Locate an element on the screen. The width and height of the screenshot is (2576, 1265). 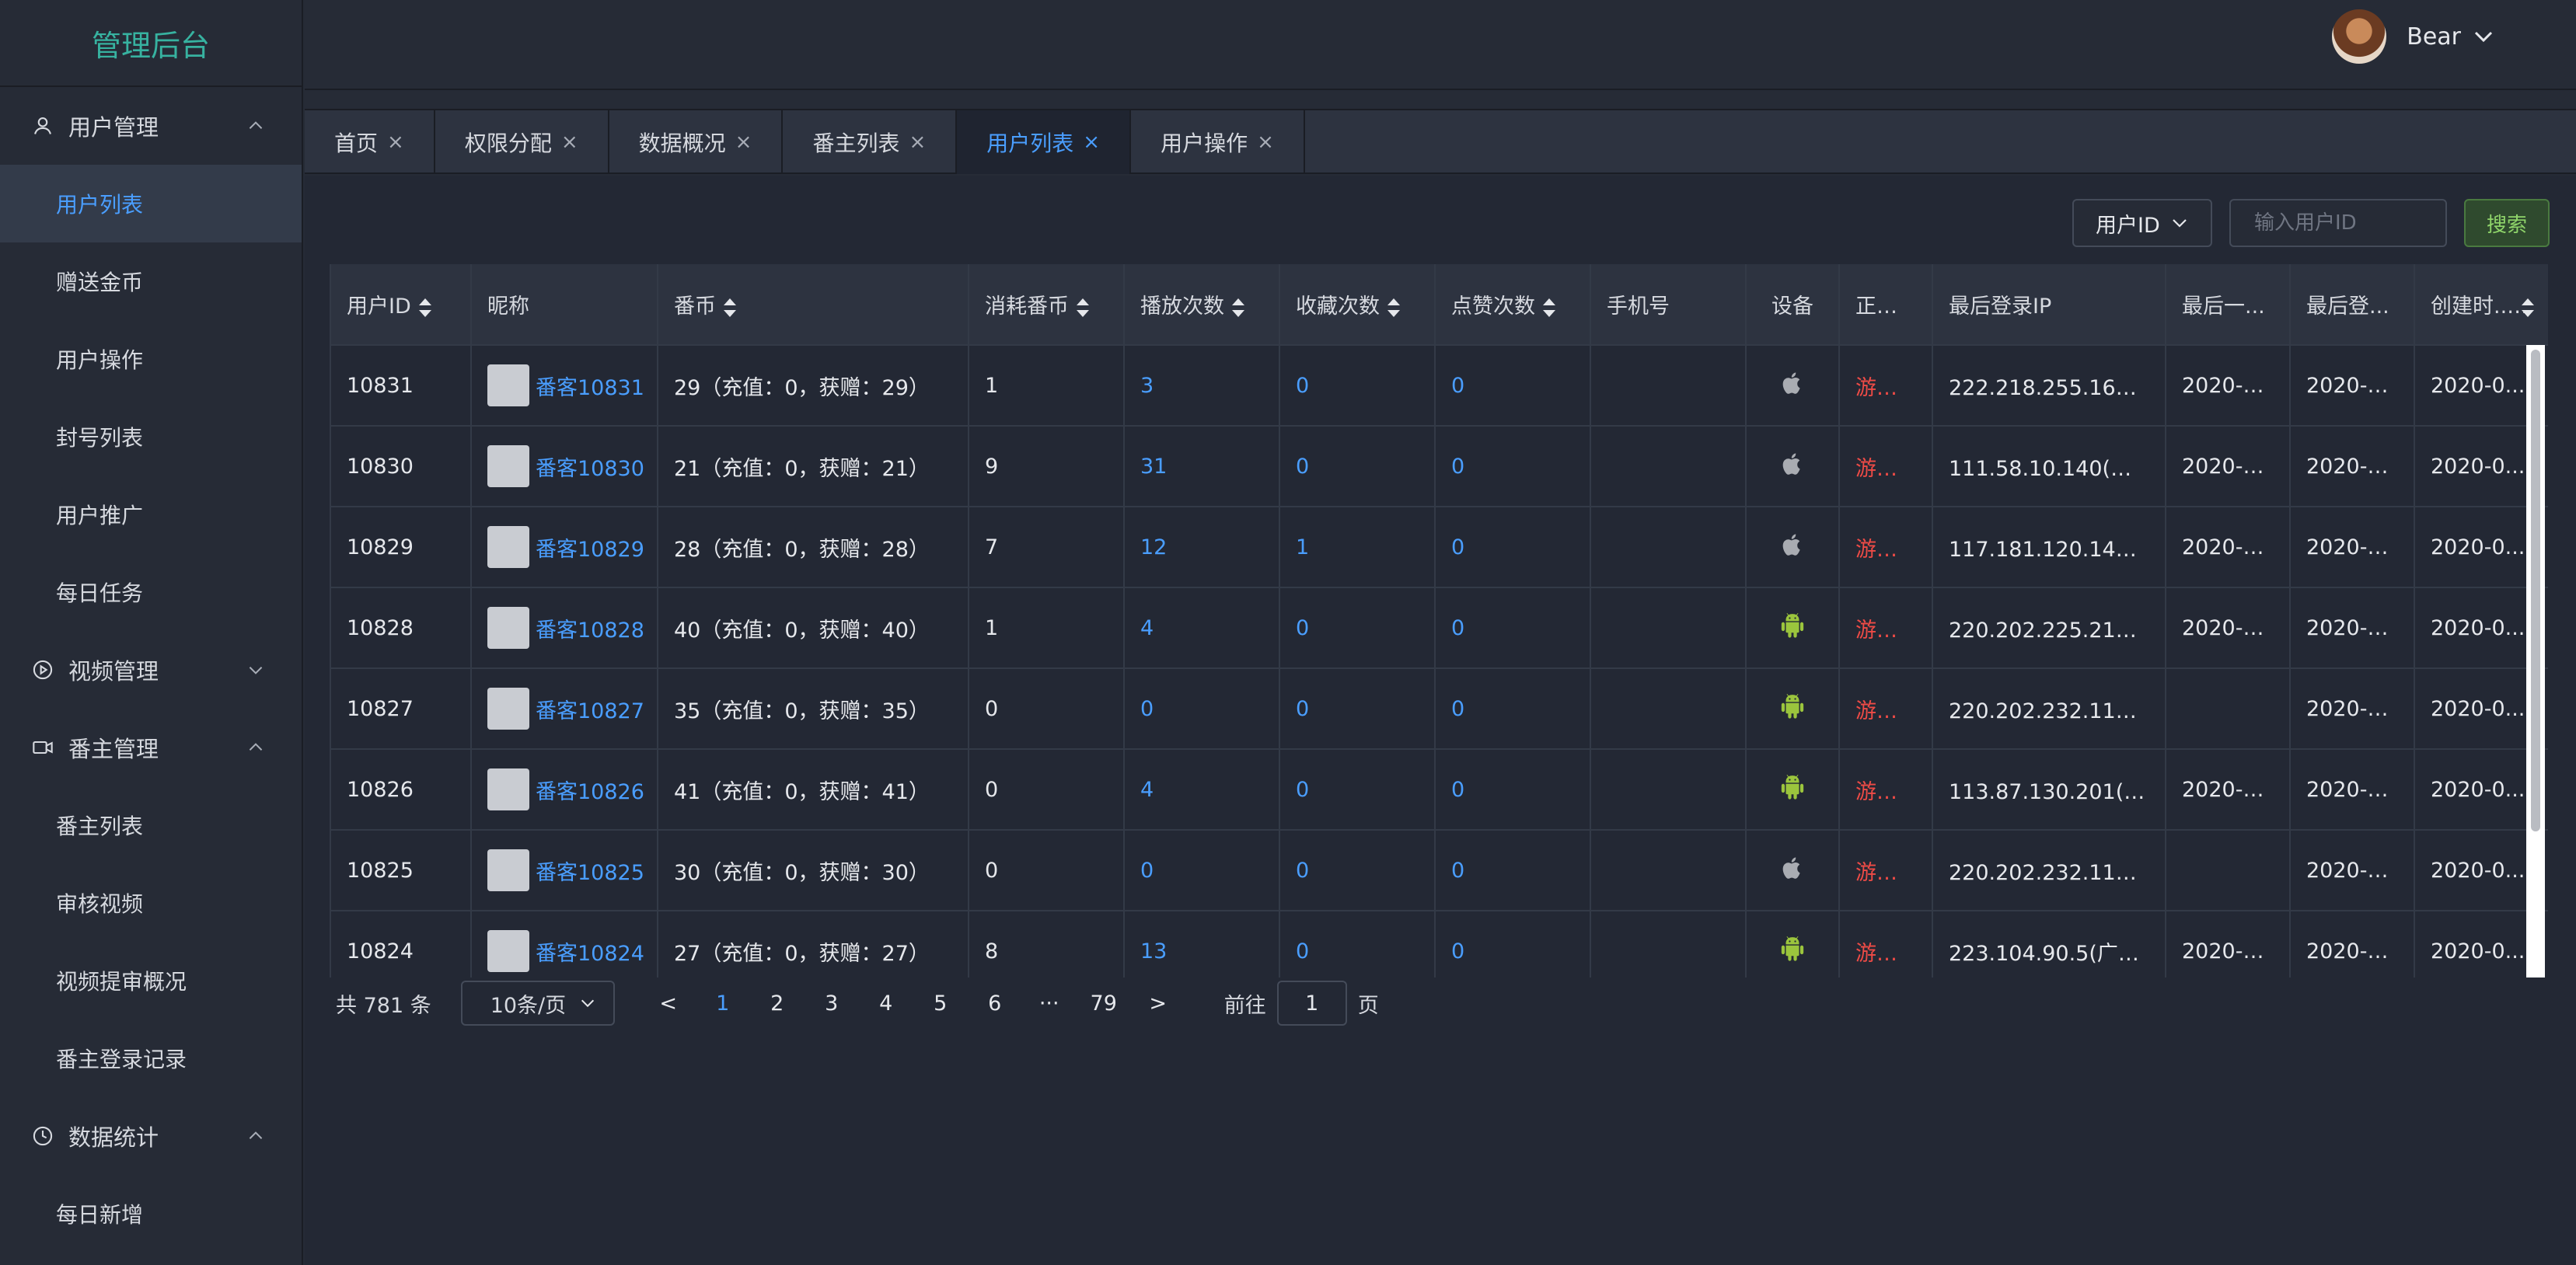
favorite-count-link: 1 is located at coordinates (1358, 547).